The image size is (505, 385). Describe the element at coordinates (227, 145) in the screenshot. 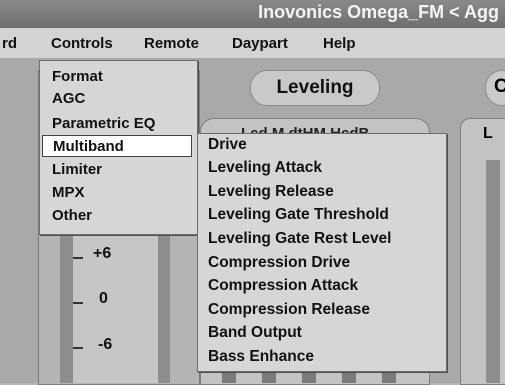

I see `submenu-option-drive: Drive` at that location.